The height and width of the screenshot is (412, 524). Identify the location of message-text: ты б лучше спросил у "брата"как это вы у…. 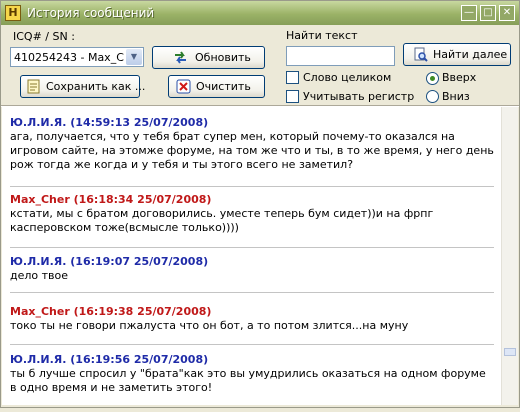
(248, 380).